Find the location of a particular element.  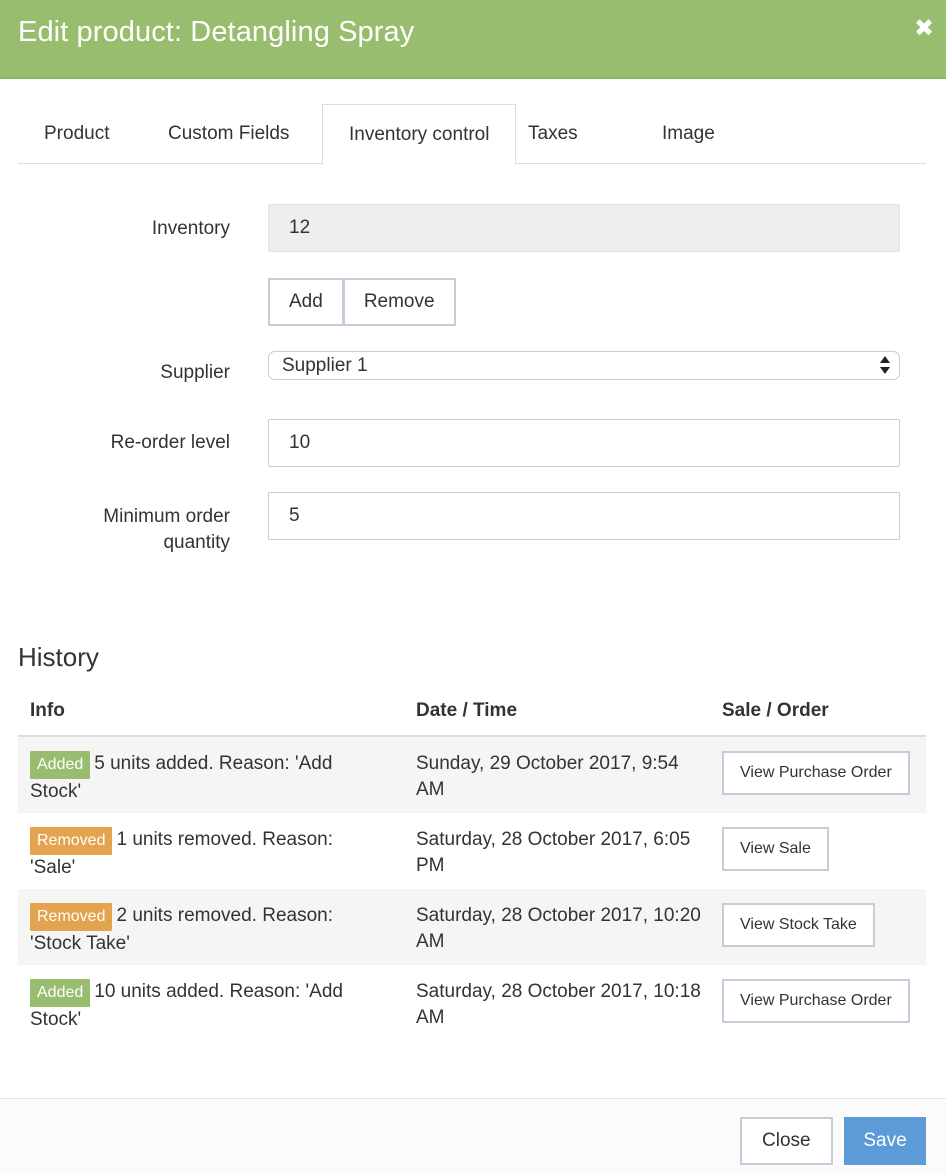

history-date: Saturday, 28 October 2017, 6:05 PM is located at coordinates (553, 852).